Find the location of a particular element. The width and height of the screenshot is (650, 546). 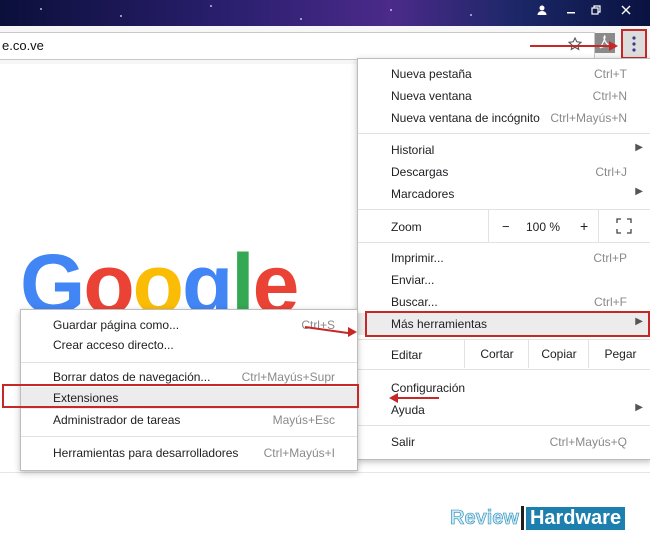

zoom-in-button: + is located at coordinates (584, 226).